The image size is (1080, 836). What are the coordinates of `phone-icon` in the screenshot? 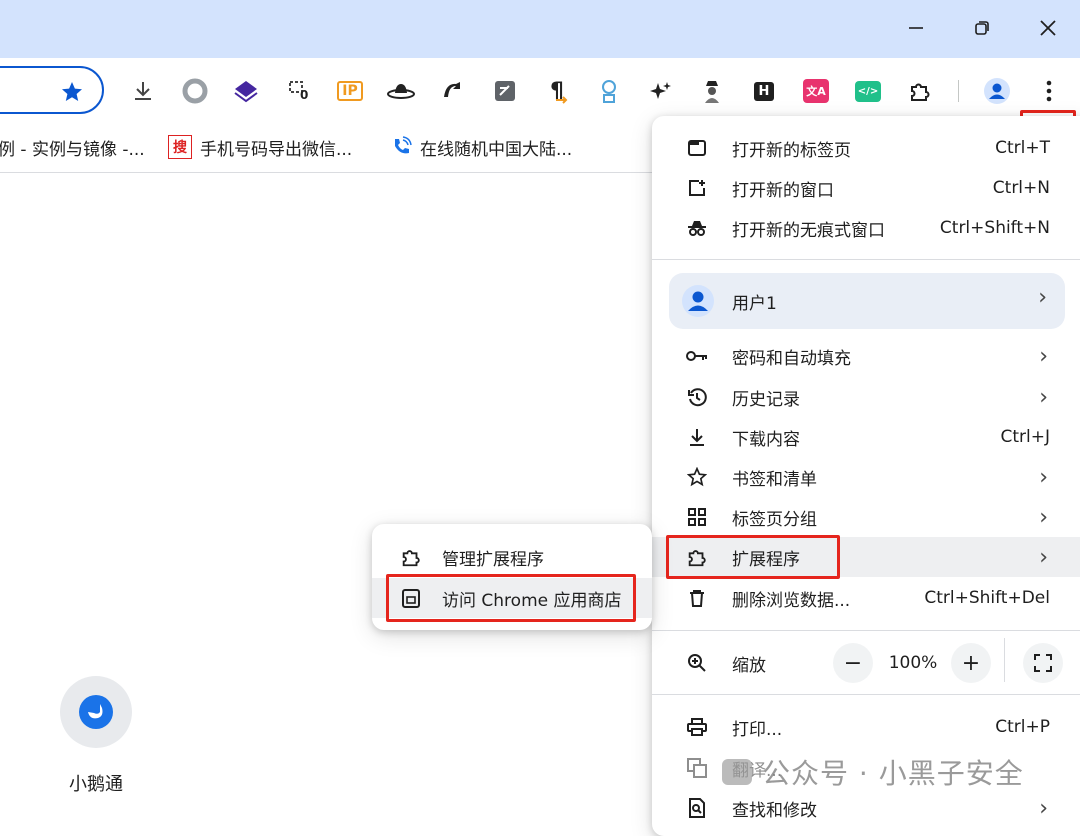 It's located at (401, 147).